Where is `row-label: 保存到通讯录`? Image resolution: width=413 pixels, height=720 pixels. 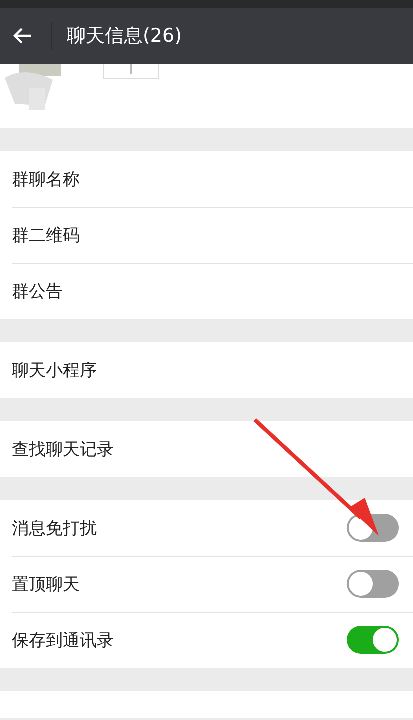 row-label: 保存到通讯录 is located at coordinates (63, 641).